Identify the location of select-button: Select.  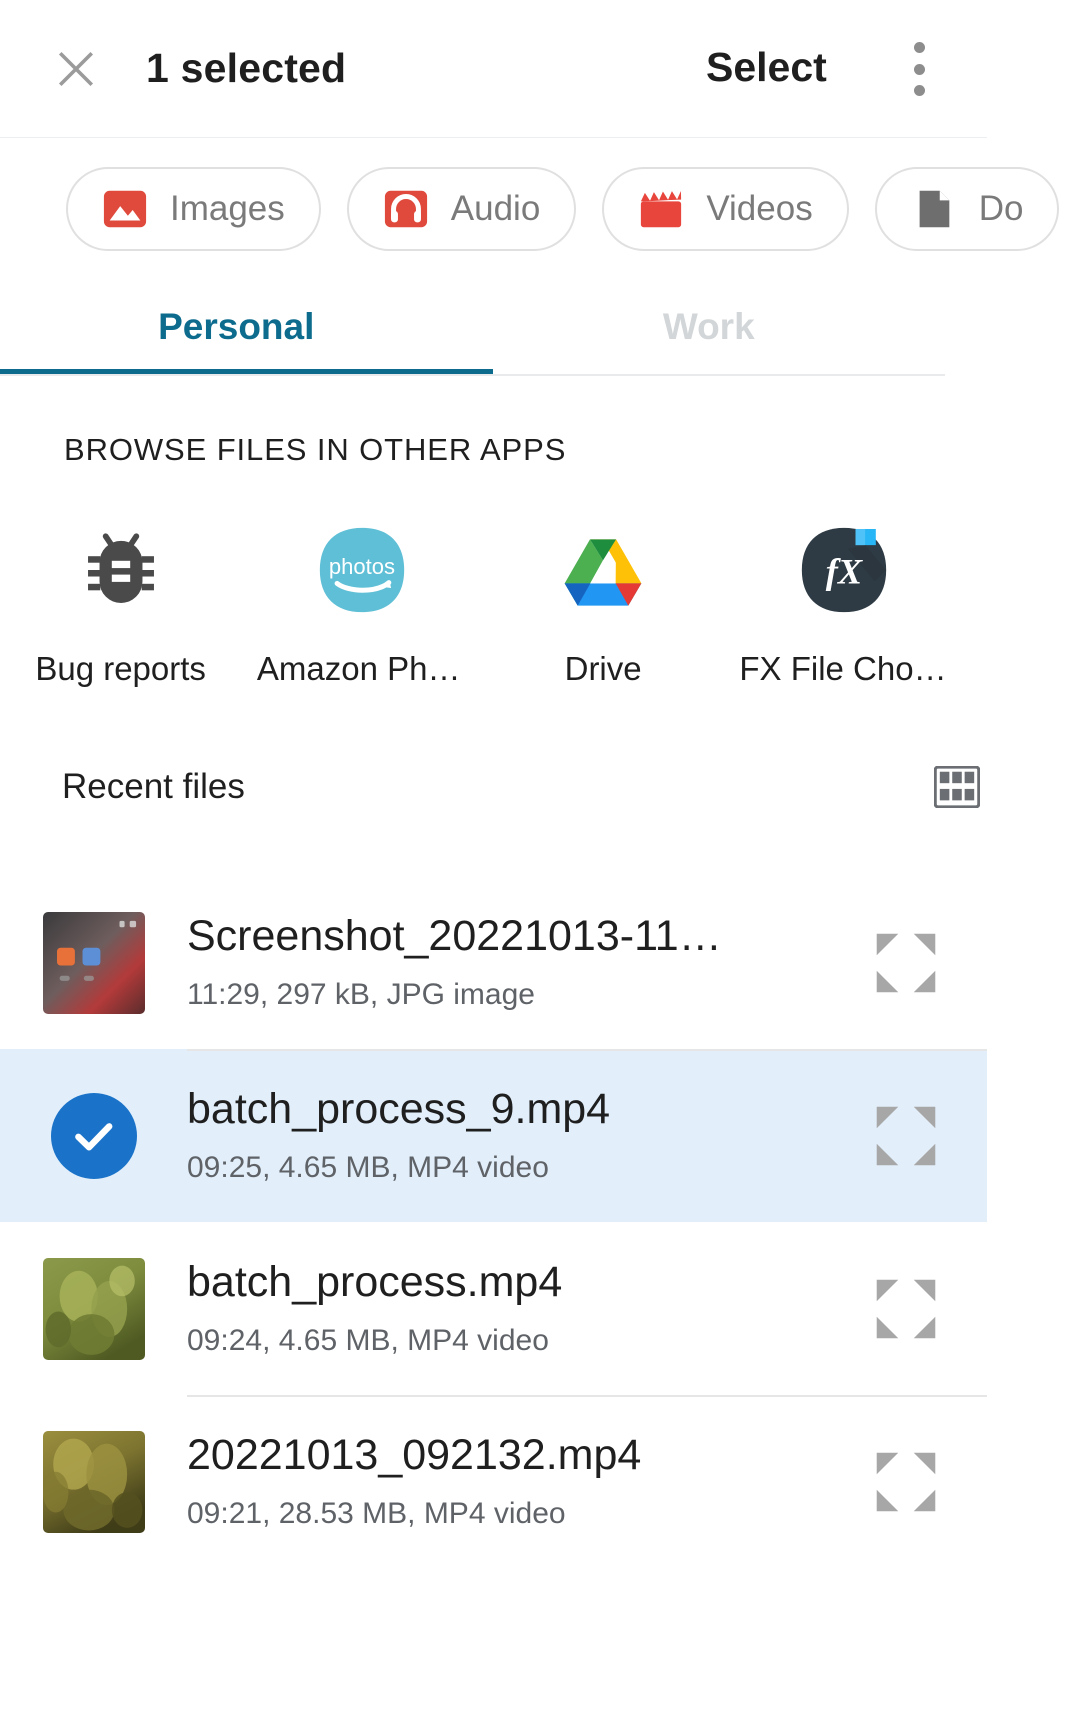
(766, 67).